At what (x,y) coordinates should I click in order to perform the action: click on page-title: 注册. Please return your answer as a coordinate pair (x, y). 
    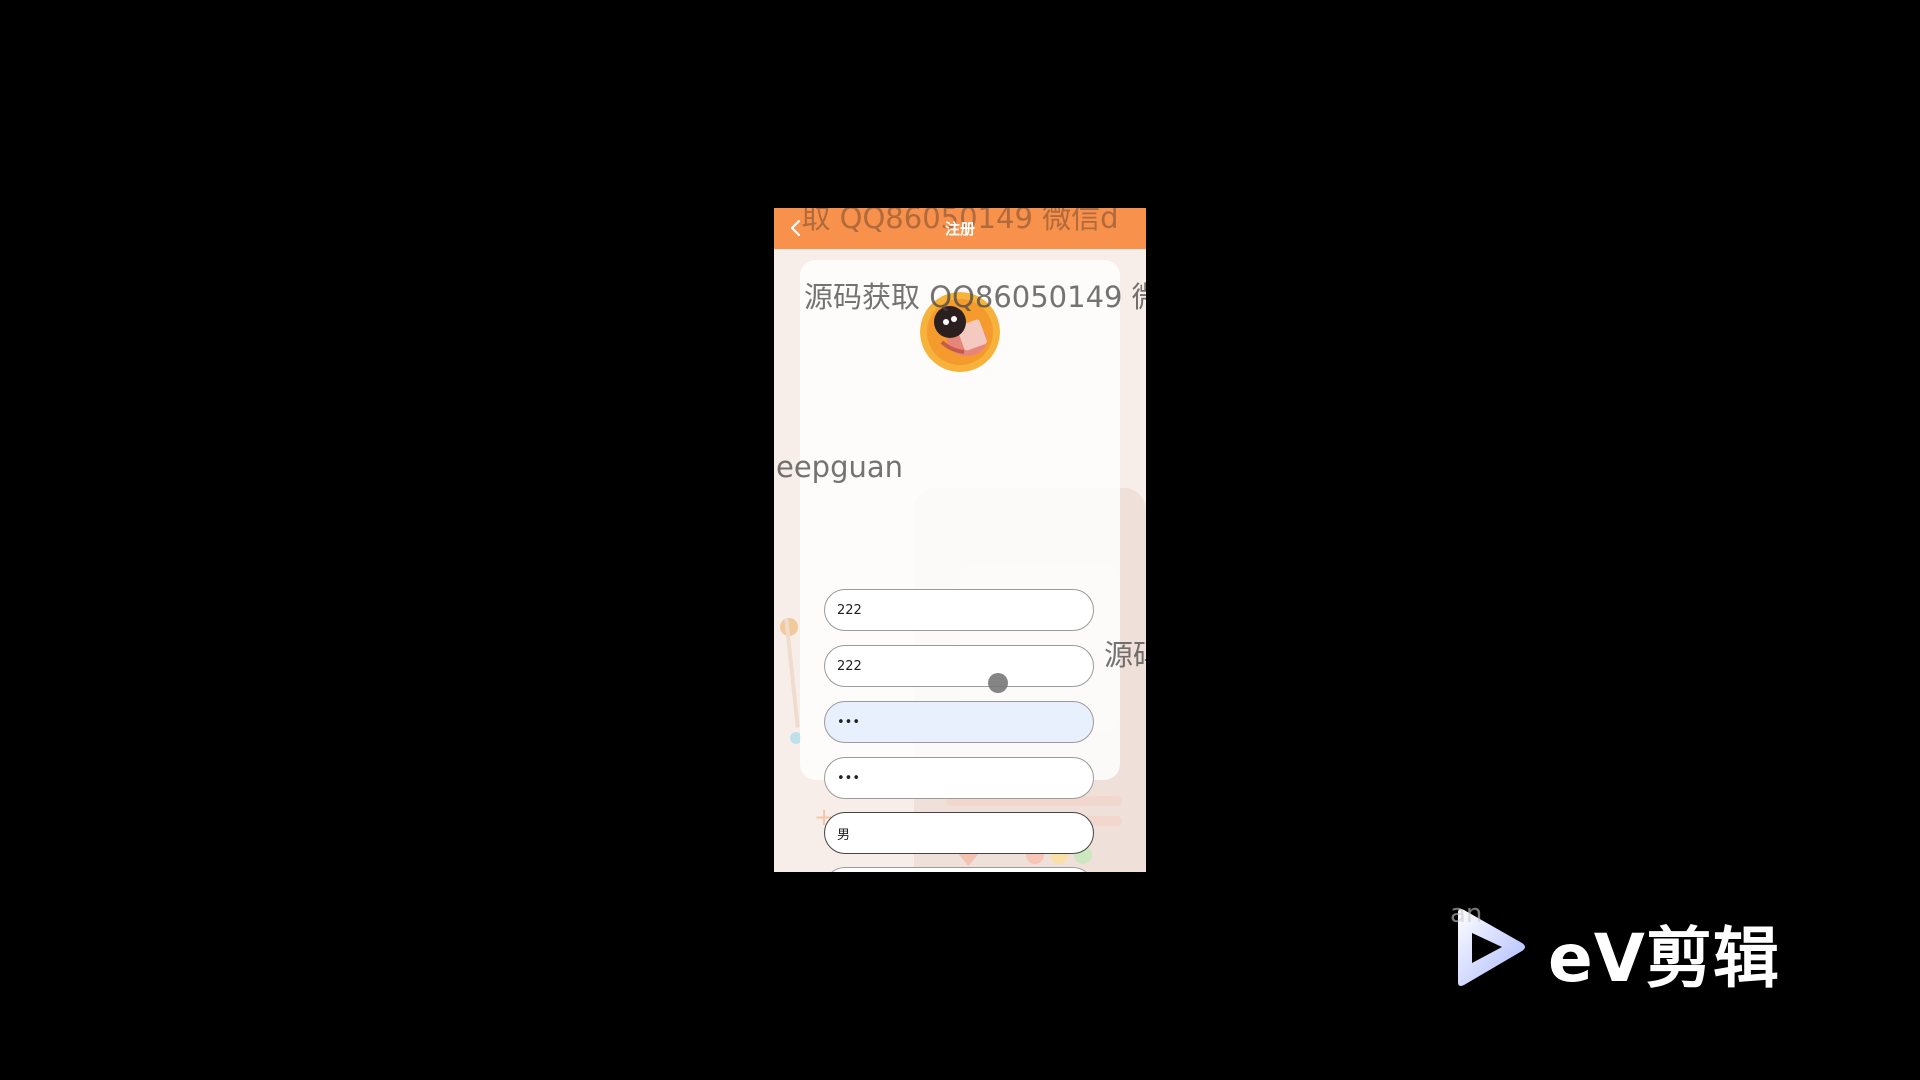
    Looking at the image, I should click on (959, 229).